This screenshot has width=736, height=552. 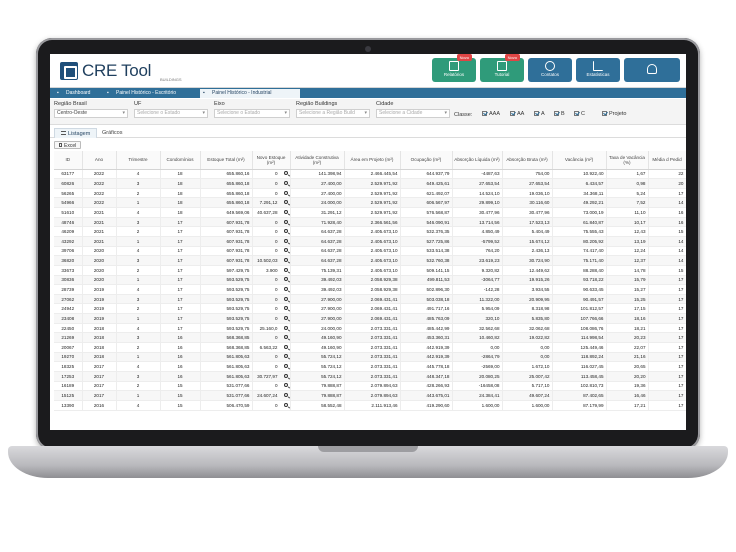 I want to click on excel-export-button: Excel, so click(x=68, y=145).